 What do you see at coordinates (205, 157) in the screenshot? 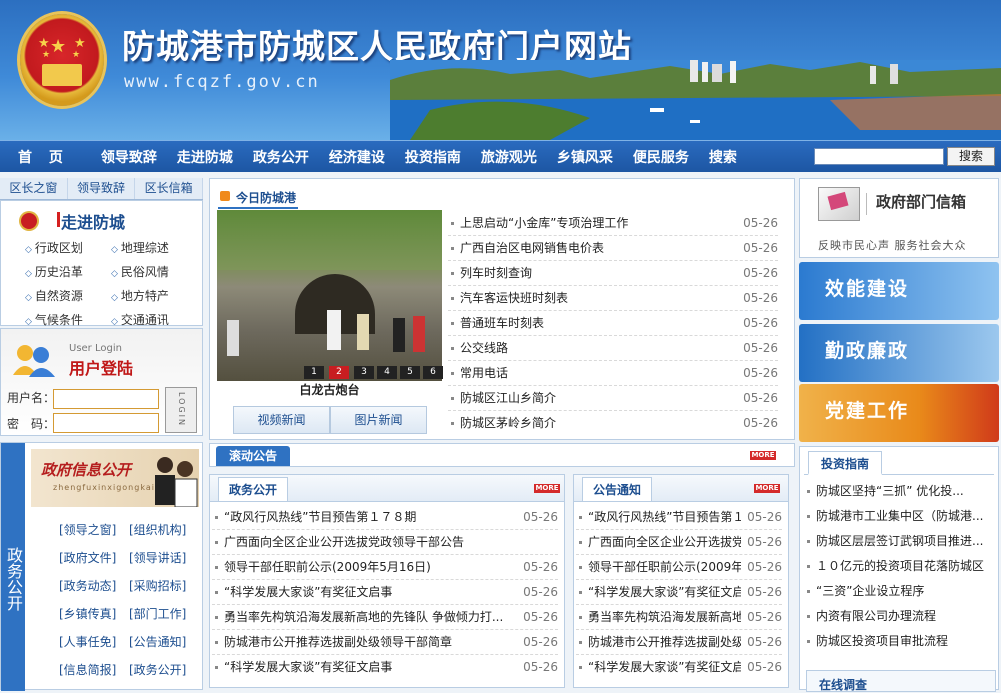
I see `nav-about-fangcheng: 走进防城` at bounding box center [205, 157].